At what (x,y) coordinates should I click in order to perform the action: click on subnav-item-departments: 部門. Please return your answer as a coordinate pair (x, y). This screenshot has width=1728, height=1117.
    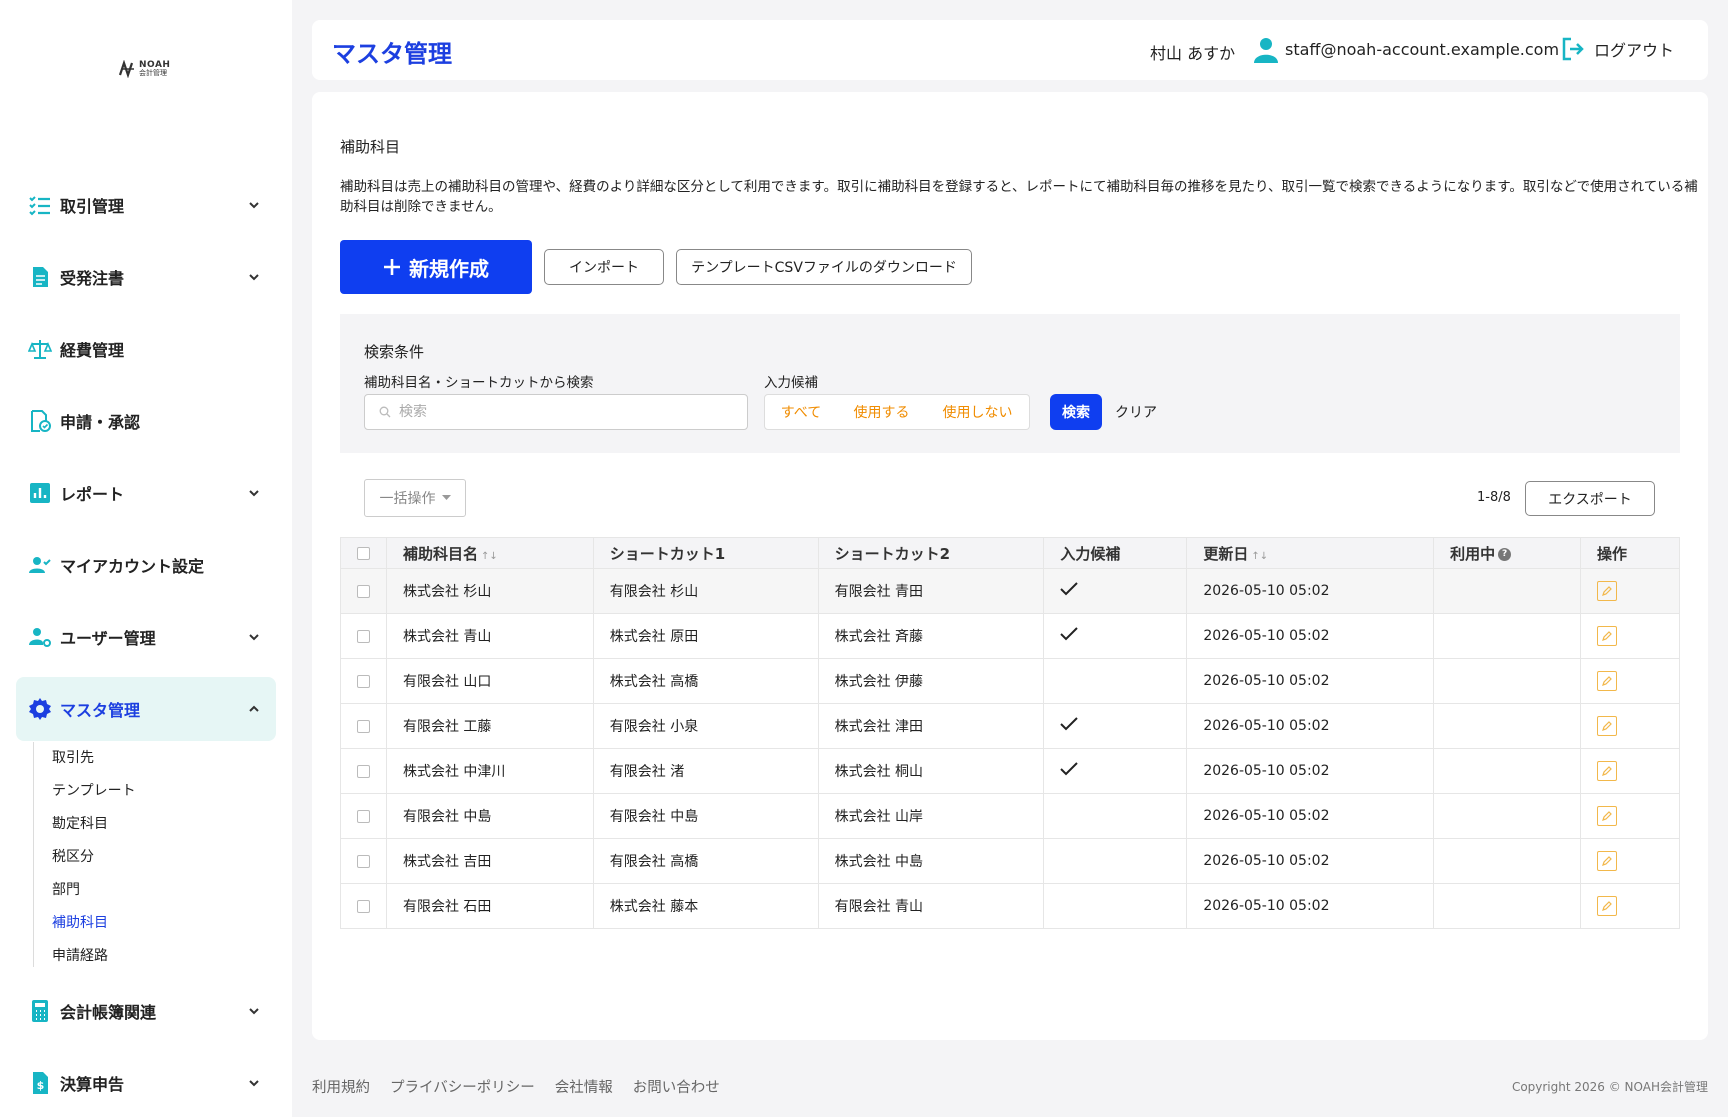
    Looking at the image, I should click on (66, 889).